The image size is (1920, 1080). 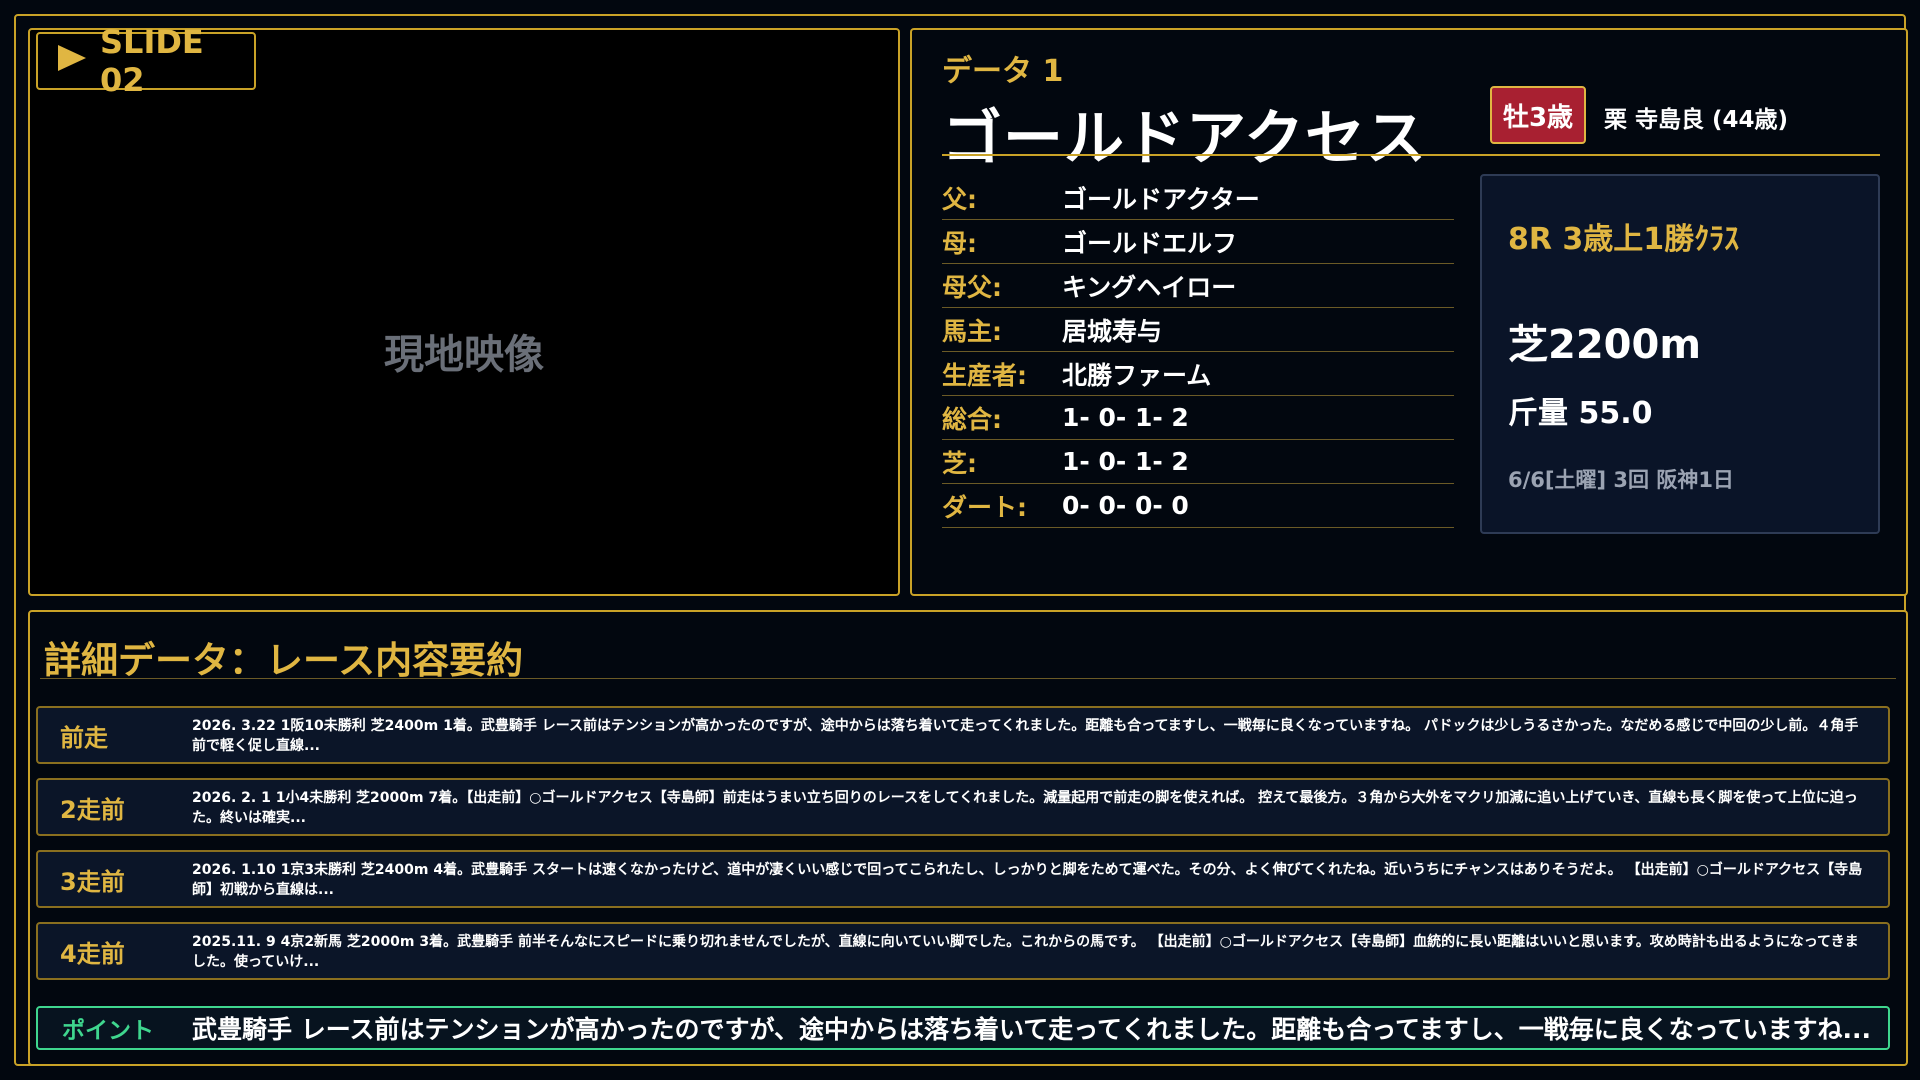 What do you see at coordinates (92, 809) in the screenshot?
I see `run-label: 2走前` at bounding box center [92, 809].